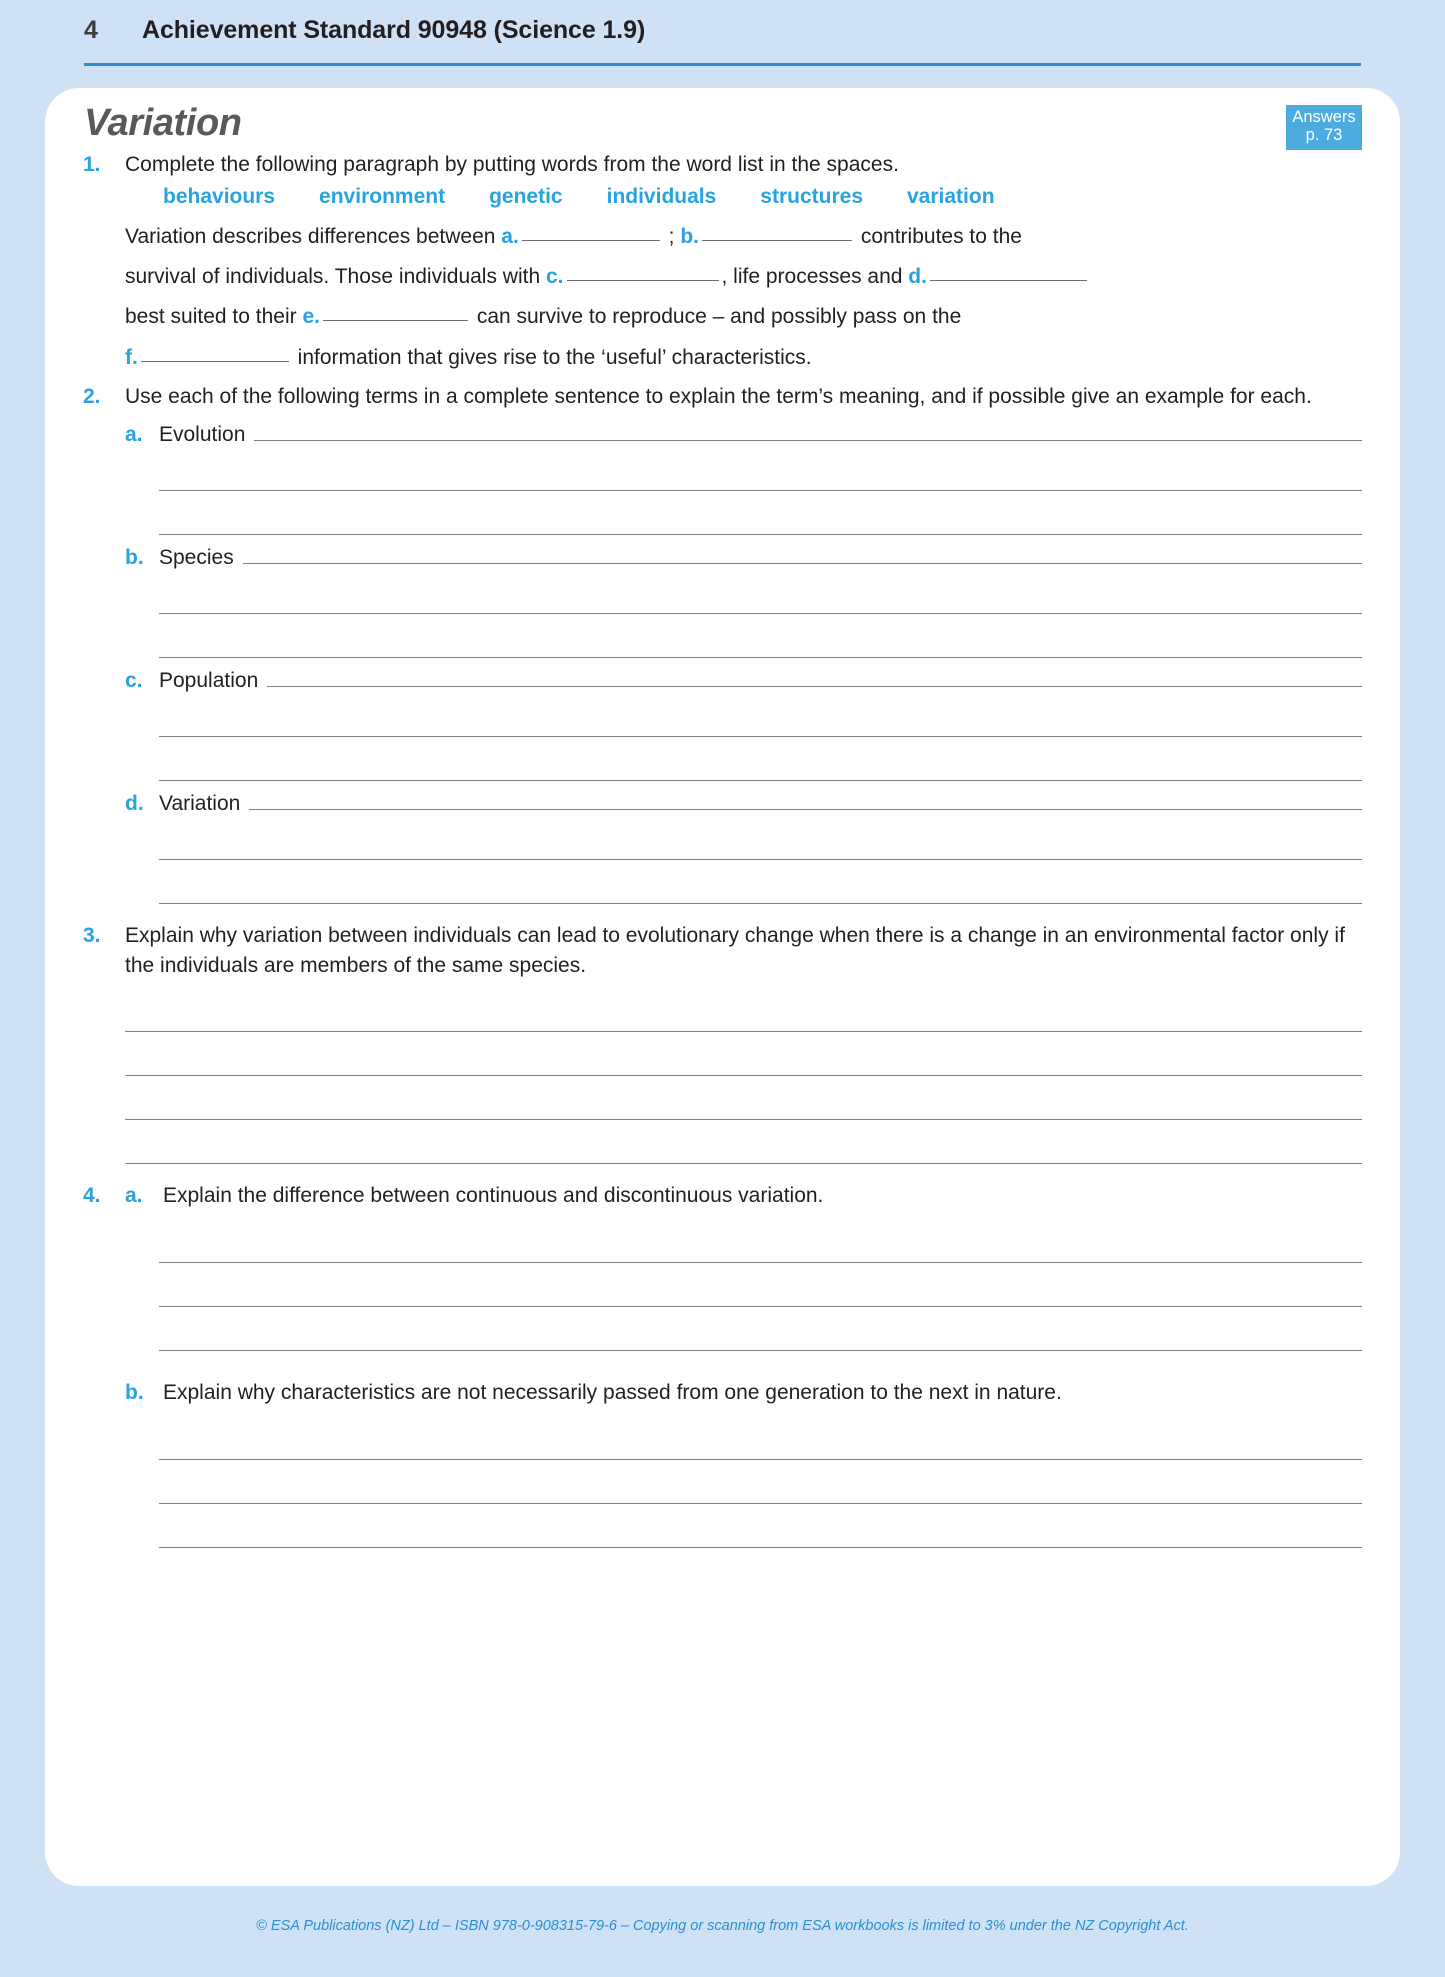 Image resolution: width=1445 pixels, height=1977 pixels. What do you see at coordinates (134, 1196) in the screenshot?
I see `question-4-item-a-letter: a.` at bounding box center [134, 1196].